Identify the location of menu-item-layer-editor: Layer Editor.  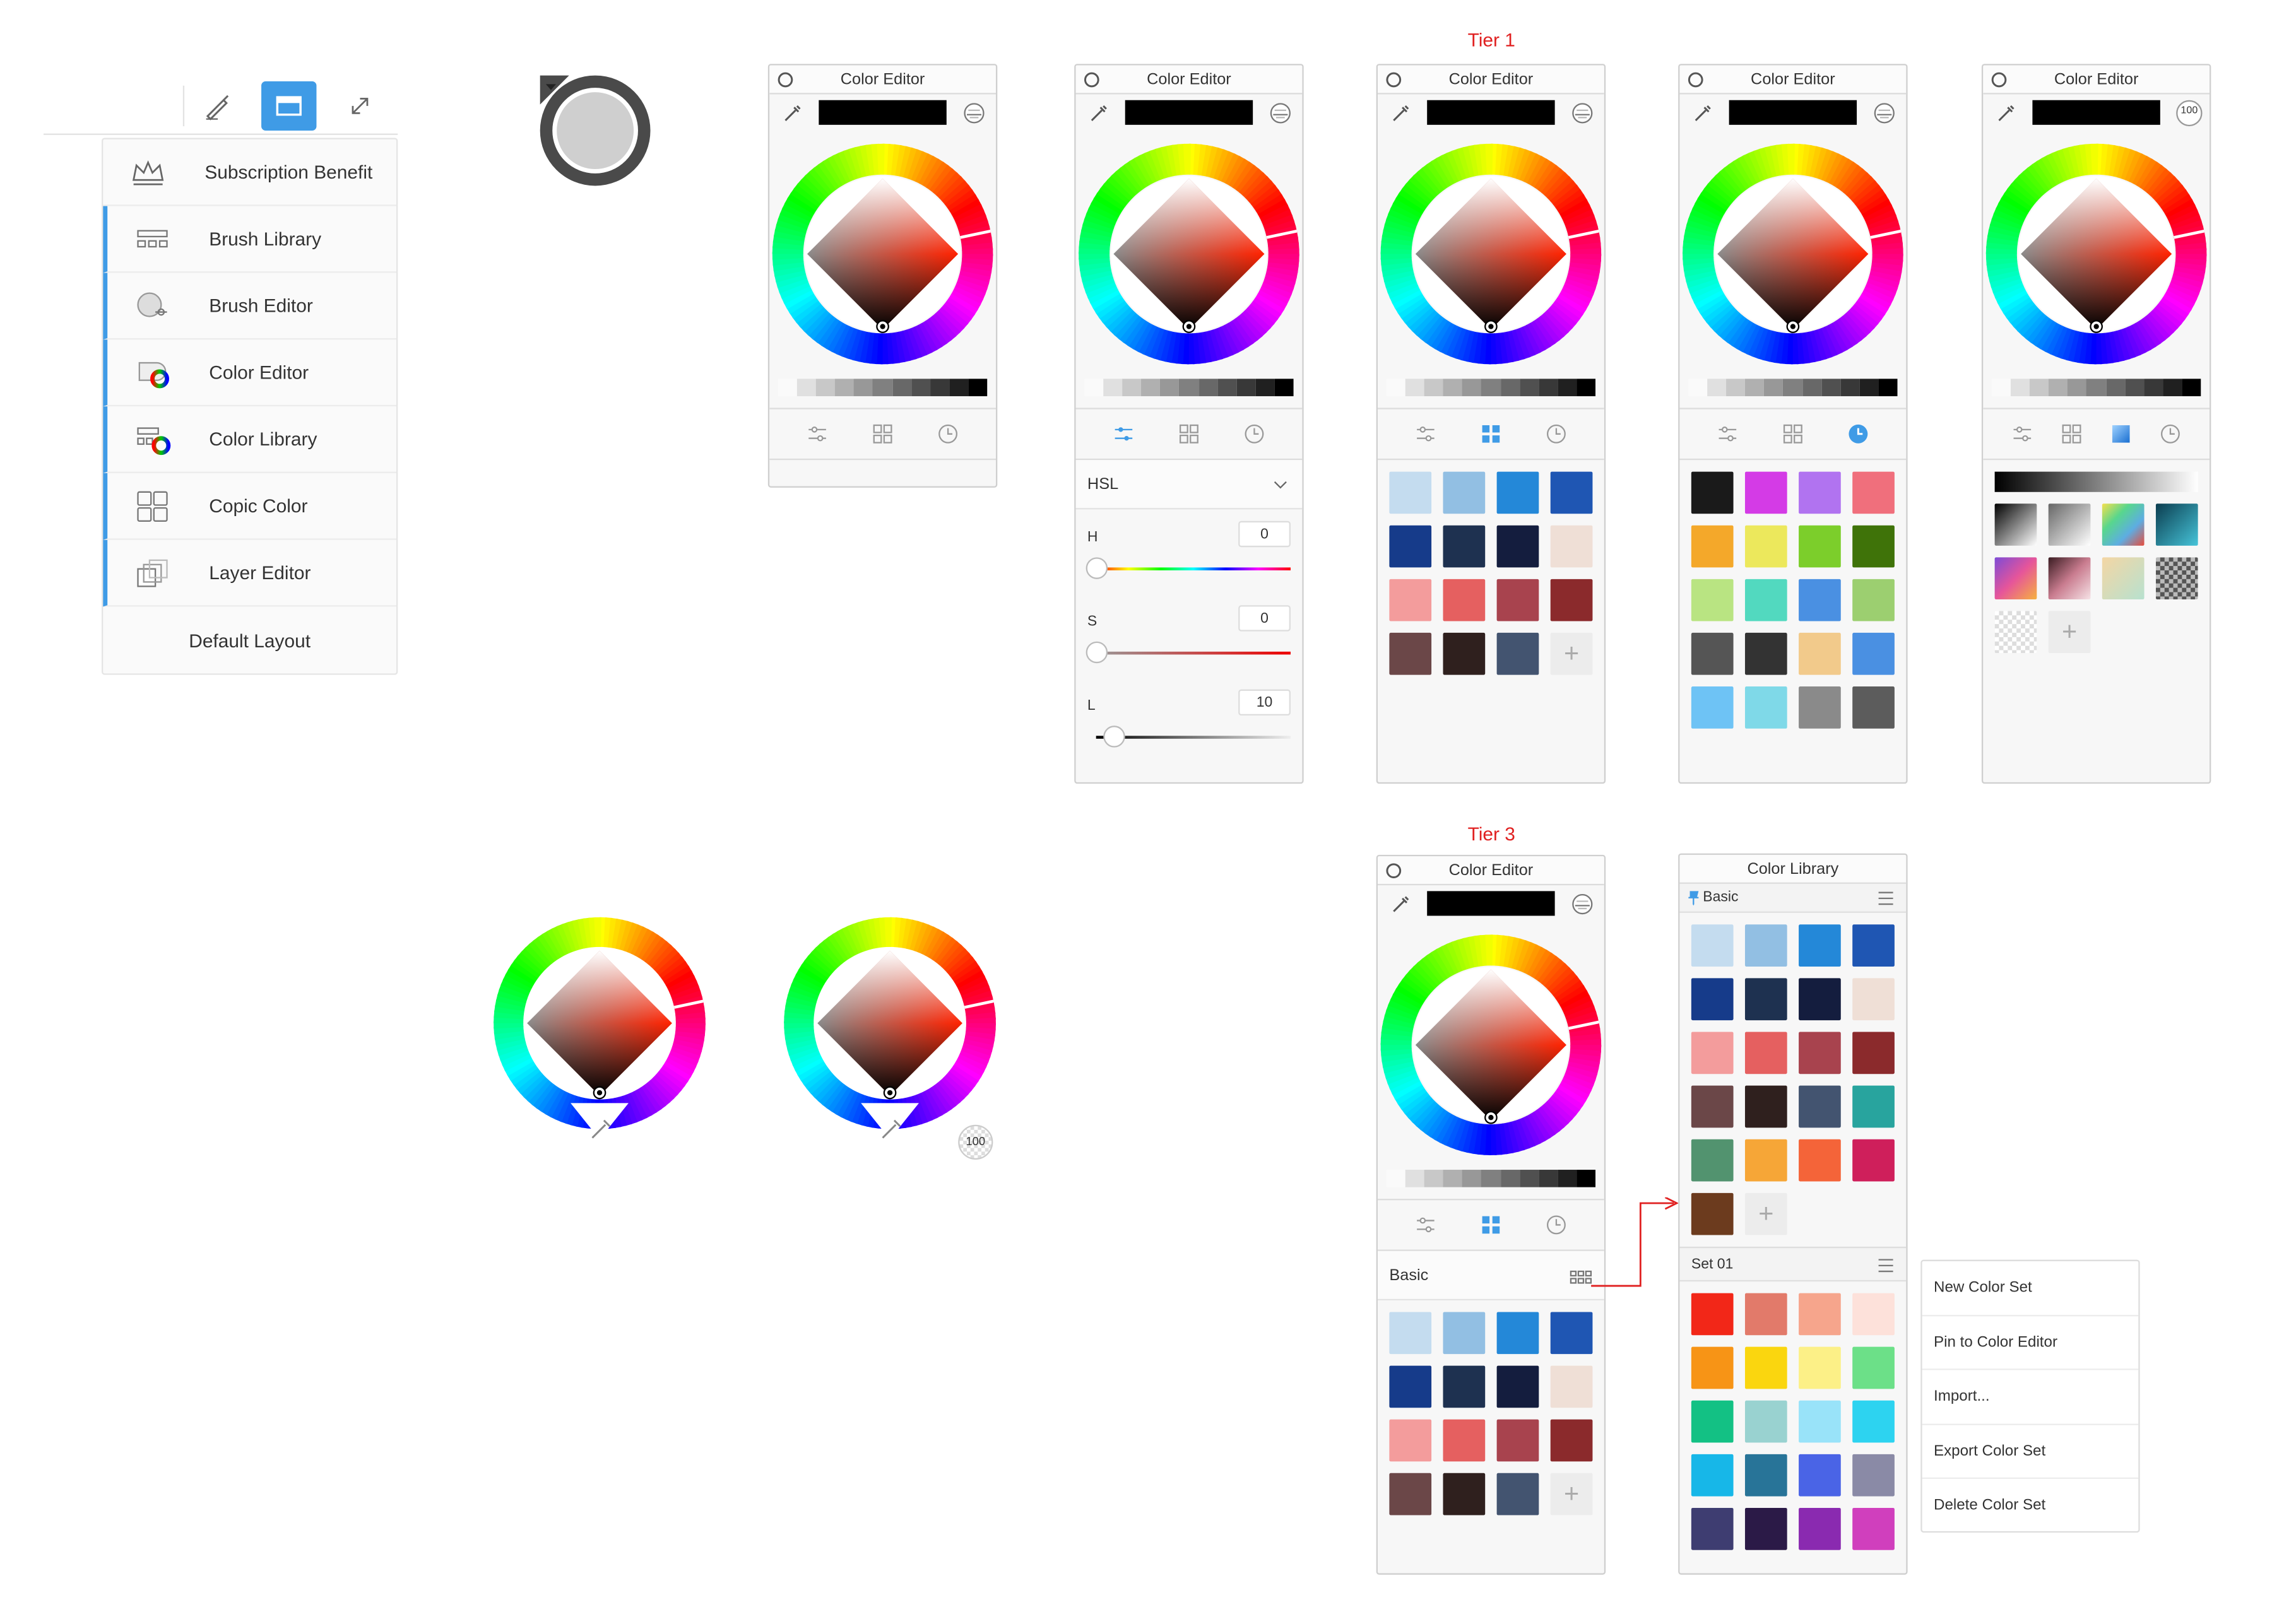
(249, 573).